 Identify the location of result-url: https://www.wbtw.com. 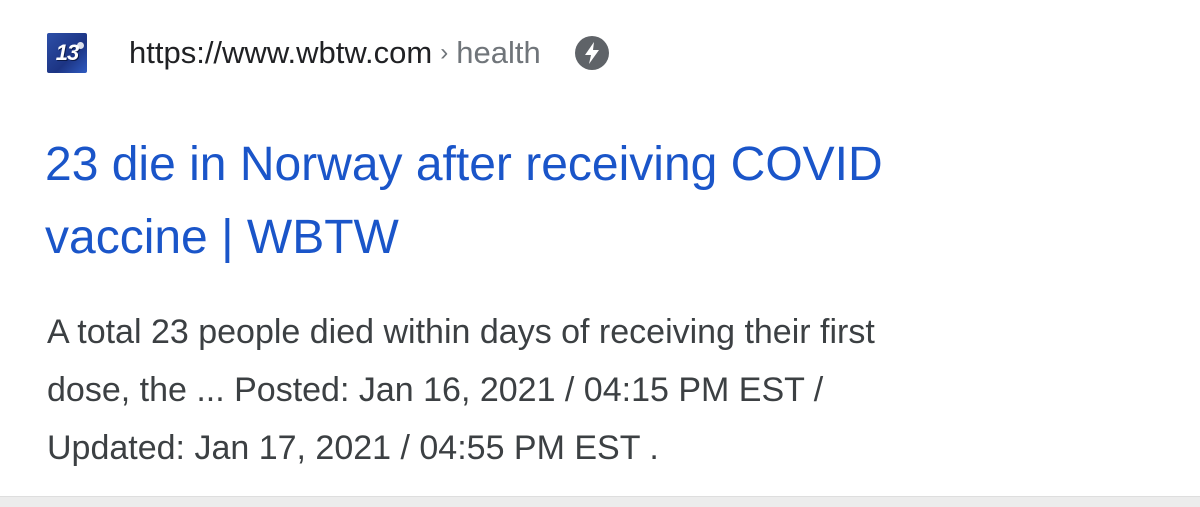
(280, 53).